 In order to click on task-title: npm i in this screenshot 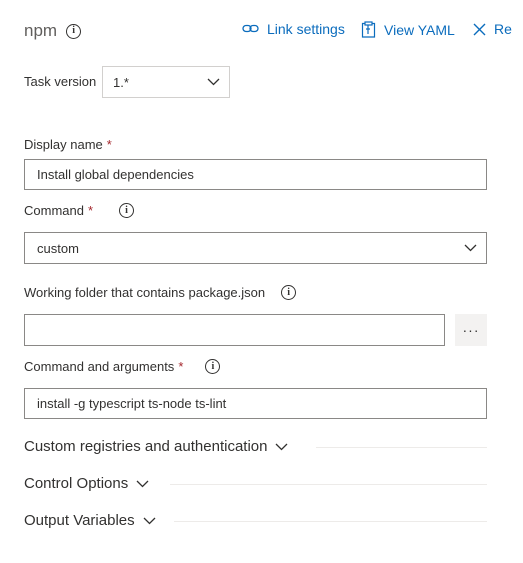, I will do `click(53, 31)`.